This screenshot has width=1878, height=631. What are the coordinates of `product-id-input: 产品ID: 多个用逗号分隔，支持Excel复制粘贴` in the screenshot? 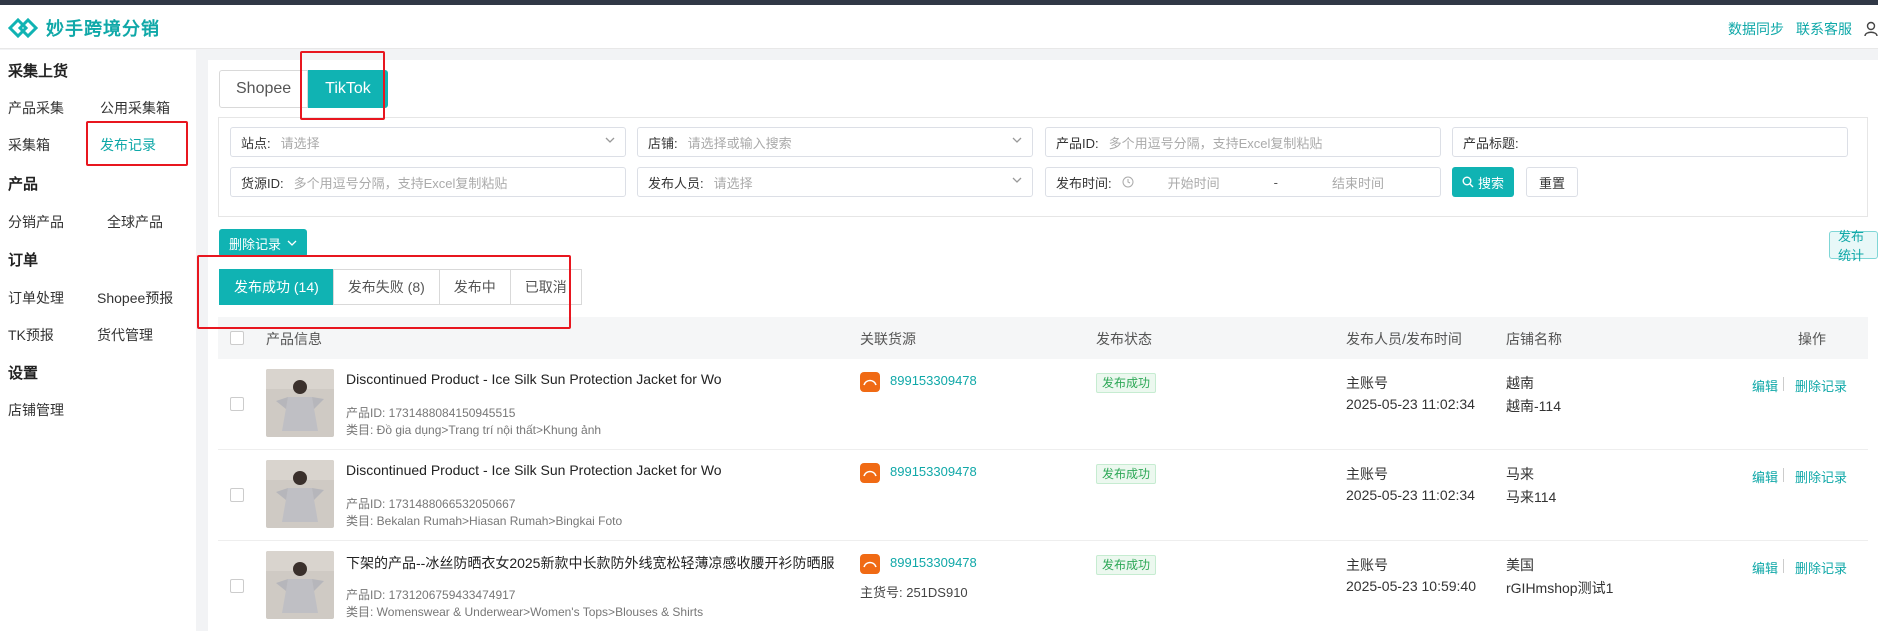 It's located at (1243, 142).